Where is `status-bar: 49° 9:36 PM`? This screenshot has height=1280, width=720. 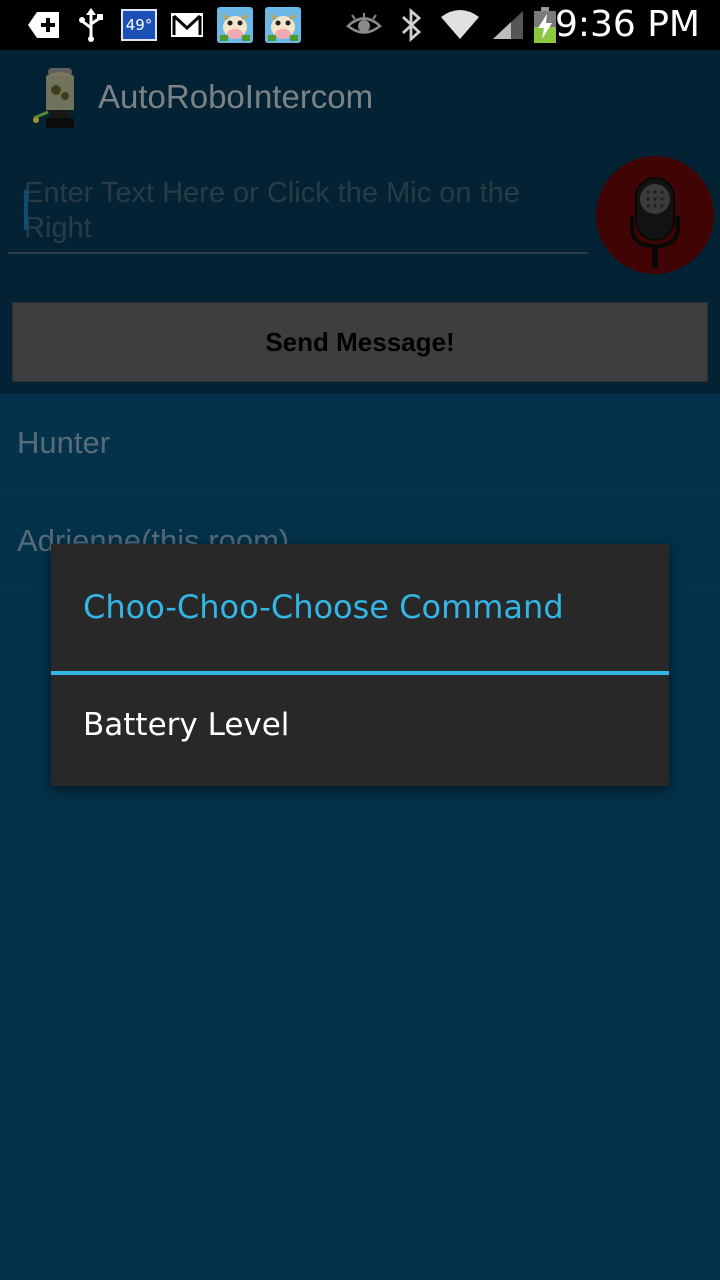
status-bar: 49° 9:36 PM is located at coordinates (360, 25).